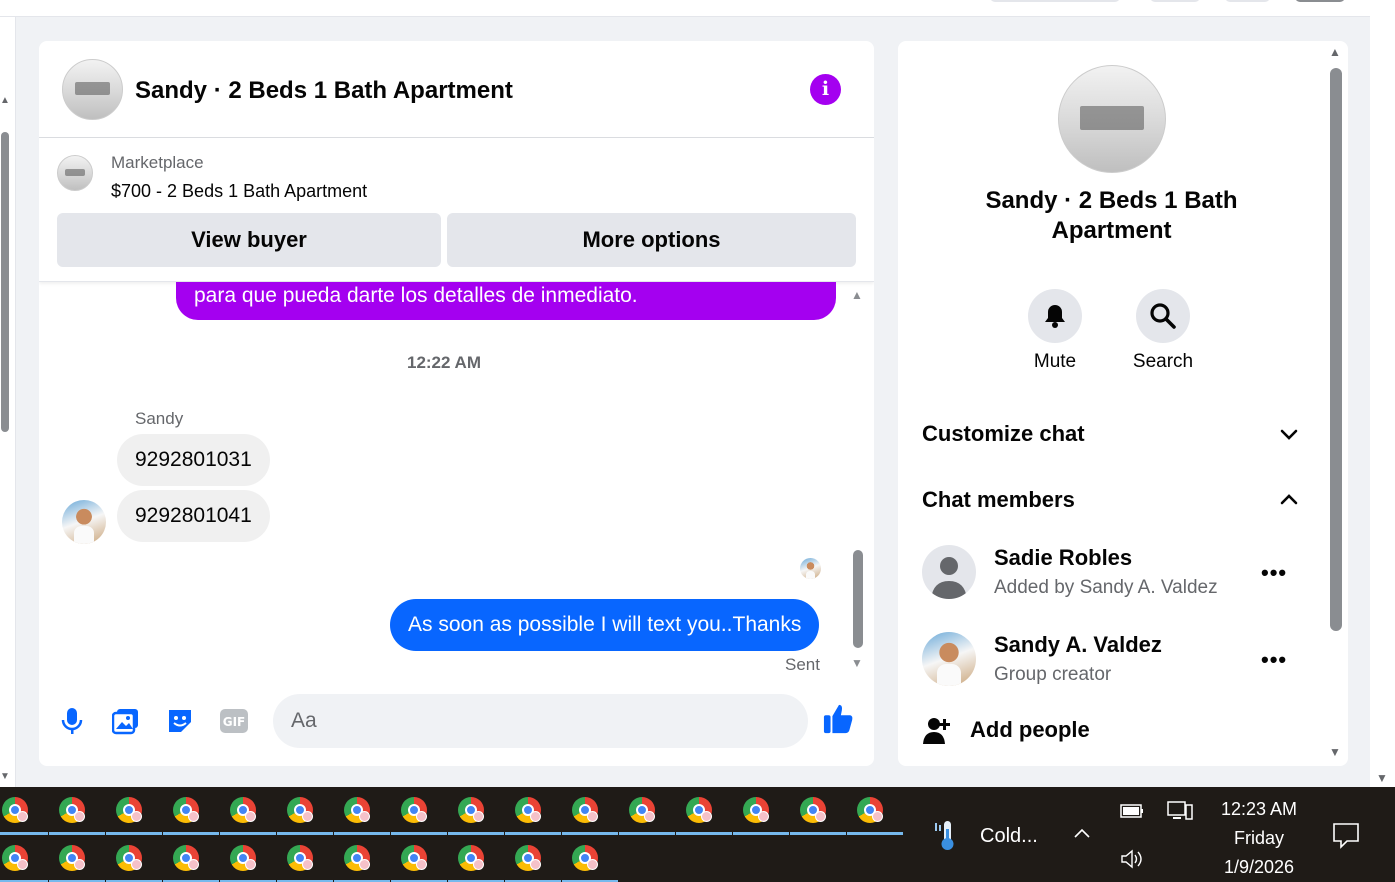 The width and height of the screenshot is (1395, 882). Describe the element at coordinates (825, 89) in the screenshot. I see `info-icon: i` at that location.